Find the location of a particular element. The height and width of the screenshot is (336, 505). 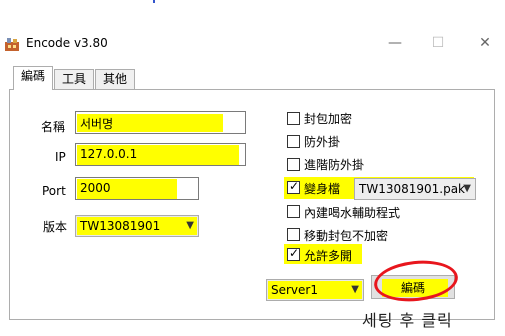

port-field: 2000 is located at coordinates (137, 188).